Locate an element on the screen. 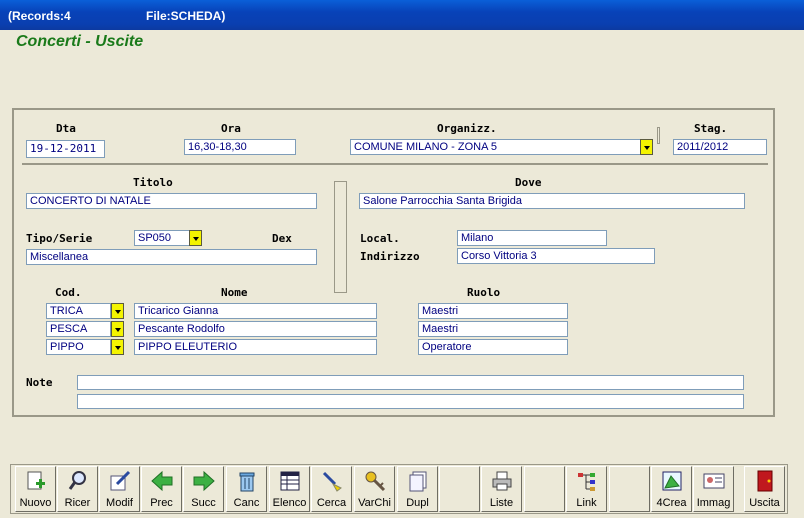 Image resolution: width=804 pixels, height=518 pixels. ricer-button: Ricer is located at coordinates (77, 489).